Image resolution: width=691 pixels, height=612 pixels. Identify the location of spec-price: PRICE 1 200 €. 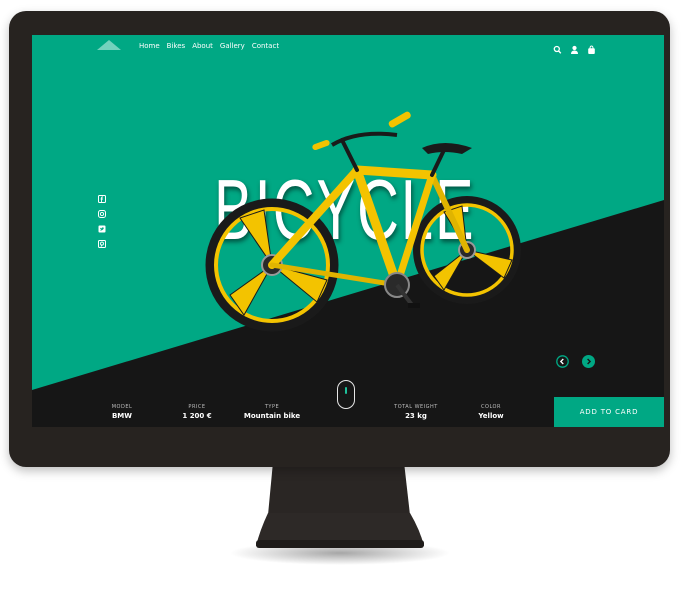
(196, 412).